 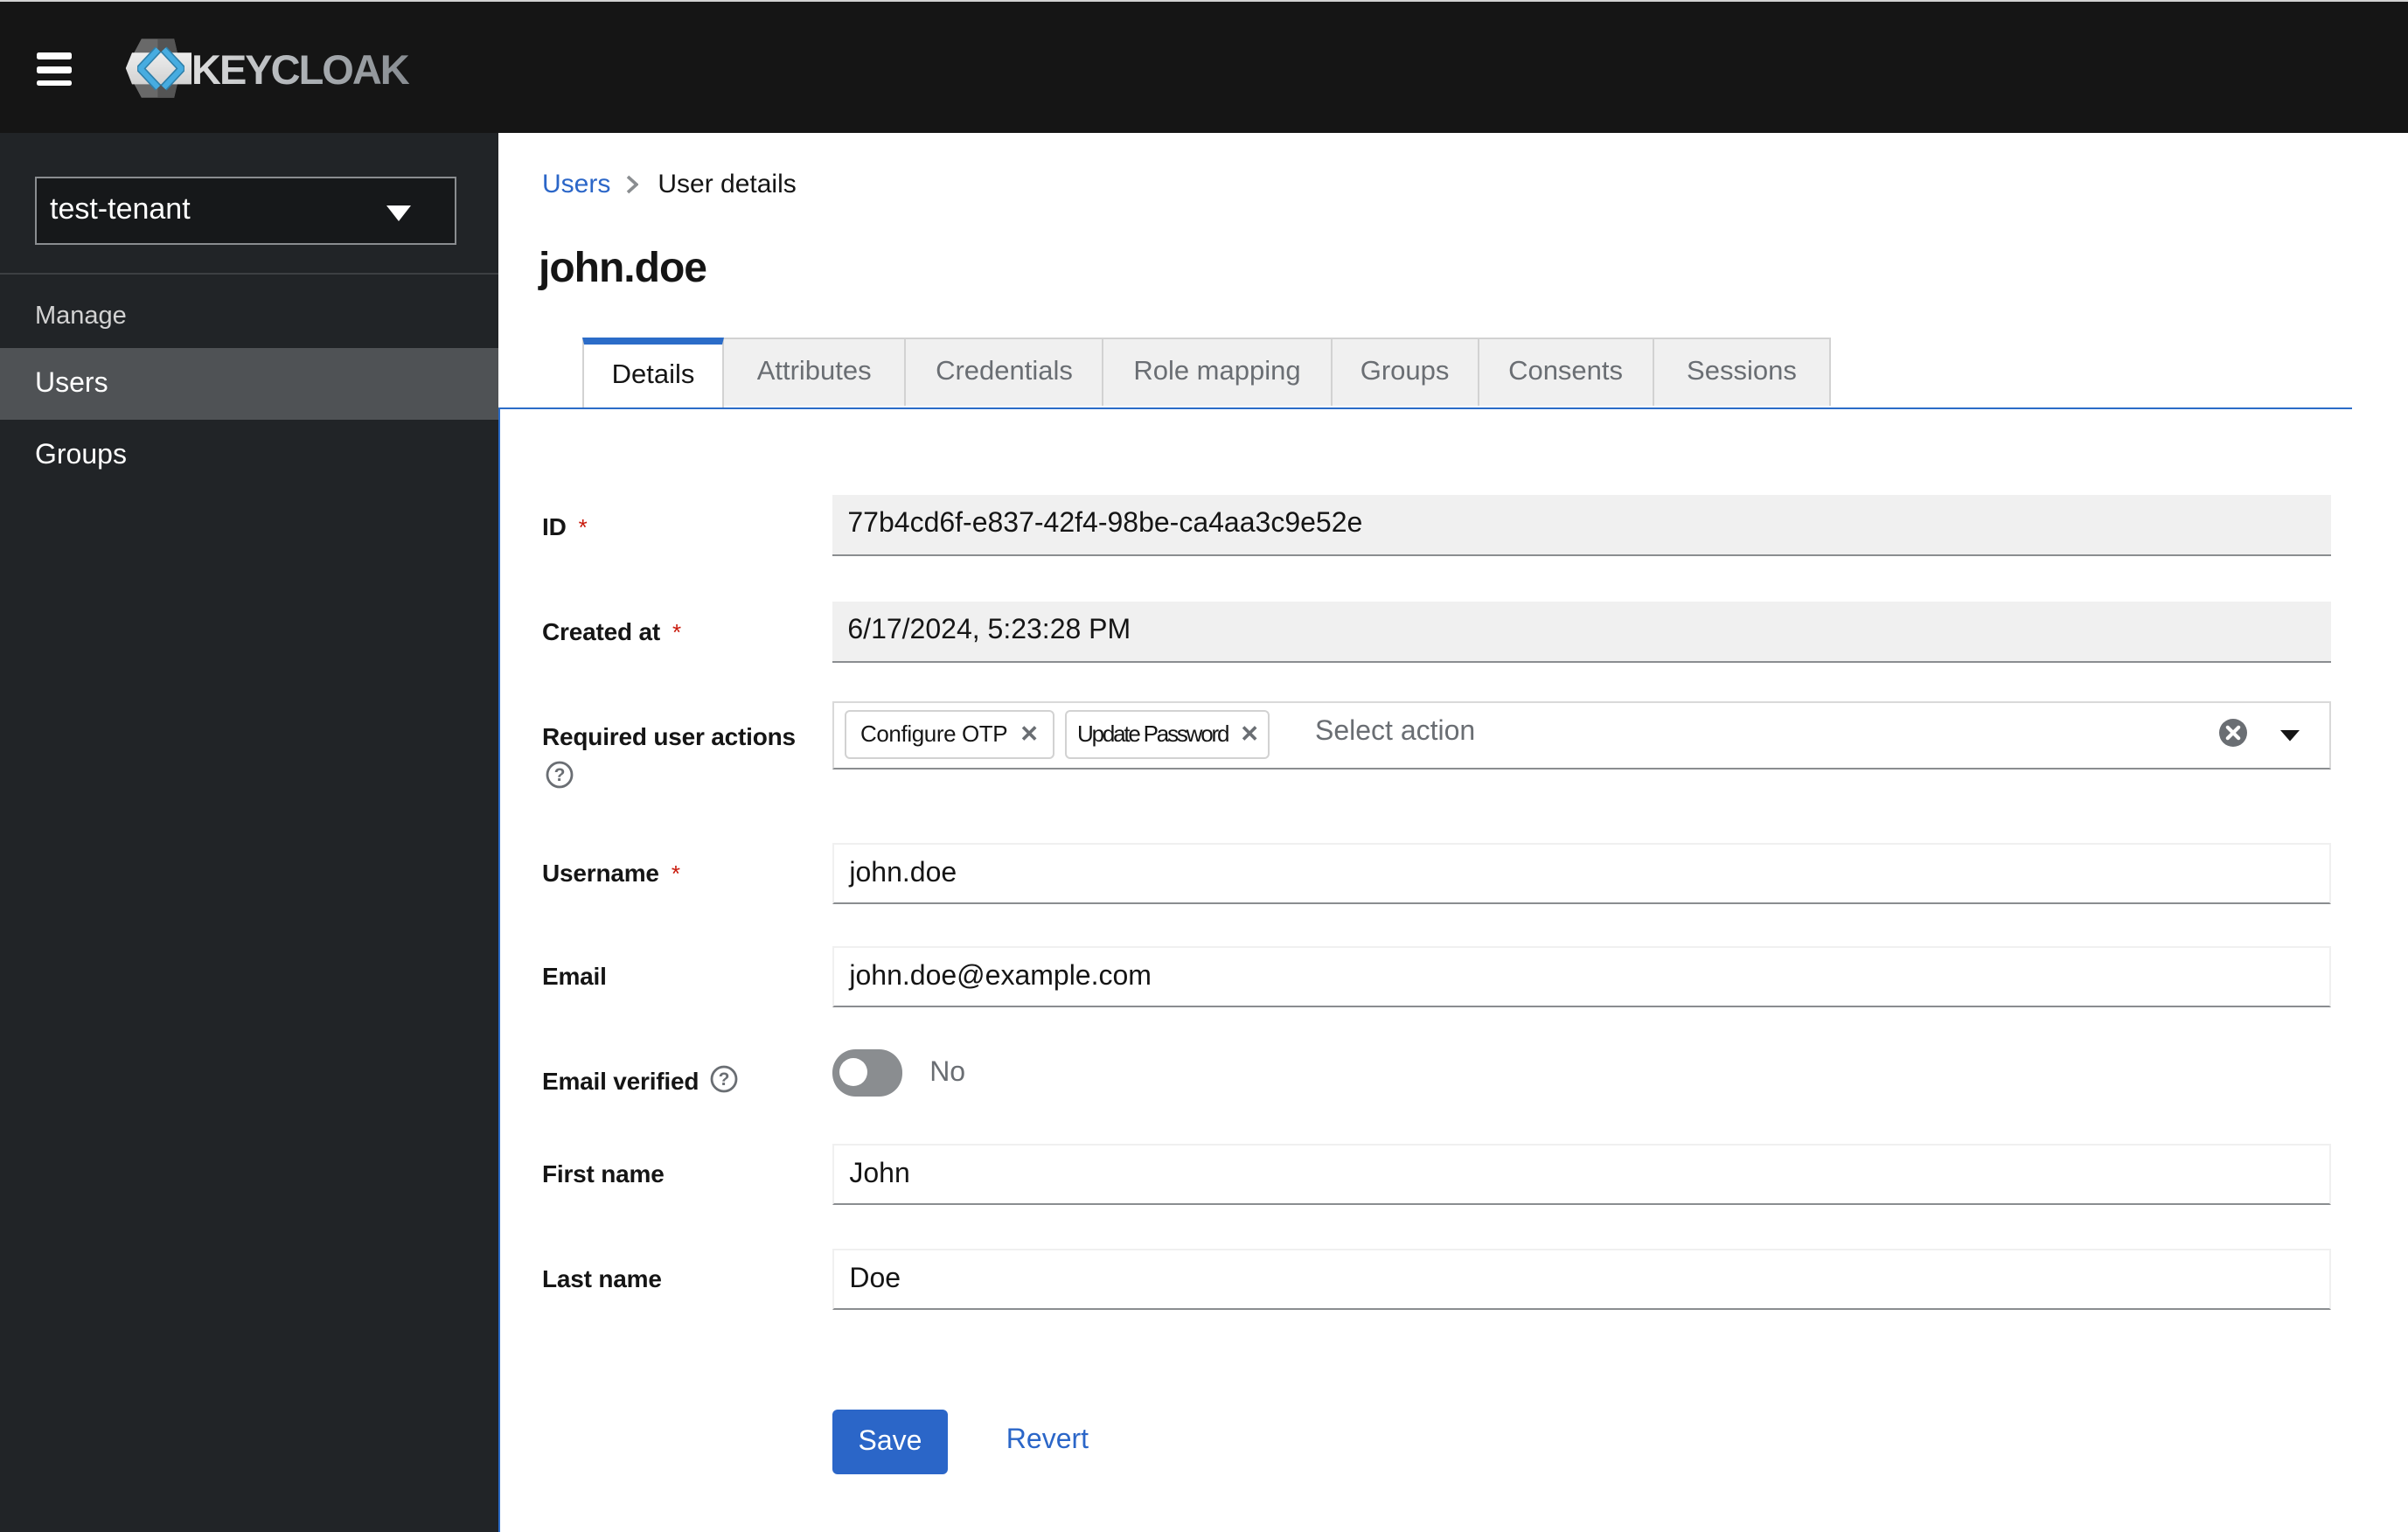 I want to click on svg-text: KEYCLOAK, so click(x=300, y=69).